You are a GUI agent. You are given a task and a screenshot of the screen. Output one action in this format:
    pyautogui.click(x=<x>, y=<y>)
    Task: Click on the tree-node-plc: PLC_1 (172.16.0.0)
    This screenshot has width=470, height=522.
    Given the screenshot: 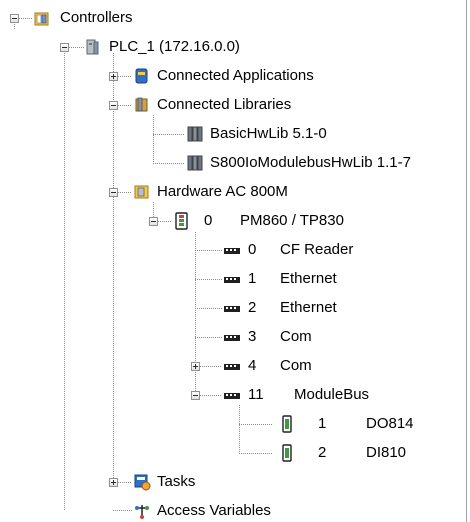 What is the action you would take?
    pyautogui.click(x=174, y=47)
    